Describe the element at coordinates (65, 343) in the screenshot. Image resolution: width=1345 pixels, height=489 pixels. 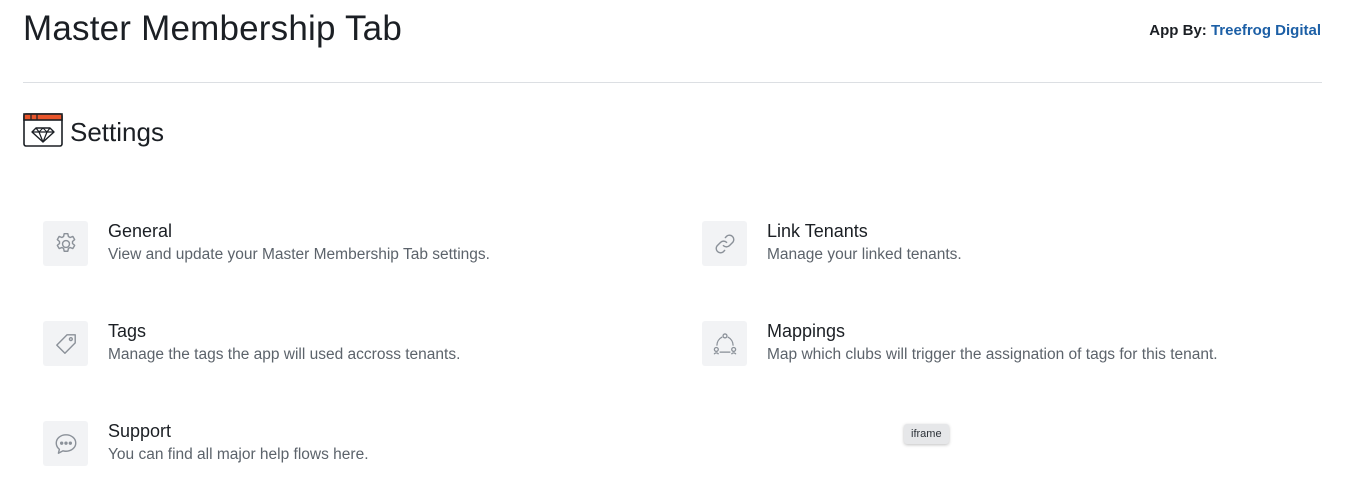
I see `tag-icon` at that location.